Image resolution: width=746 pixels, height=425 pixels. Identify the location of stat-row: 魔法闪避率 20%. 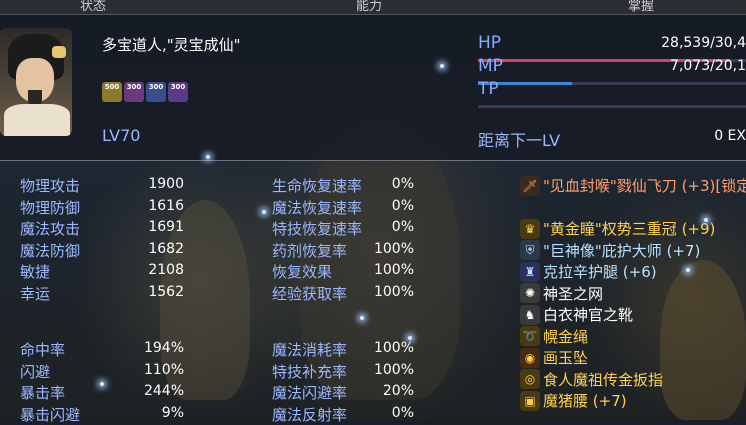
(343, 392).